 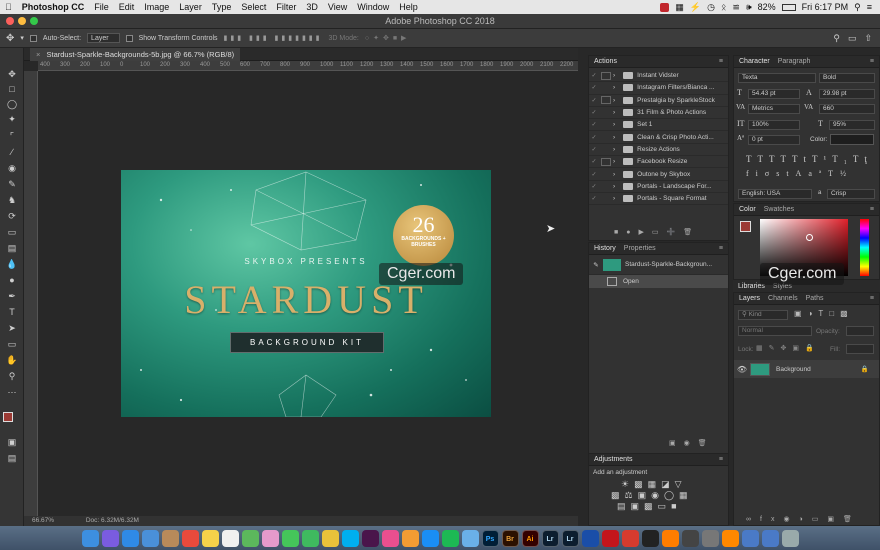 What do you see at coordinates (253, 7) in the screenshot?
I see `menu-select: Select` at bounding box center [253, 7].